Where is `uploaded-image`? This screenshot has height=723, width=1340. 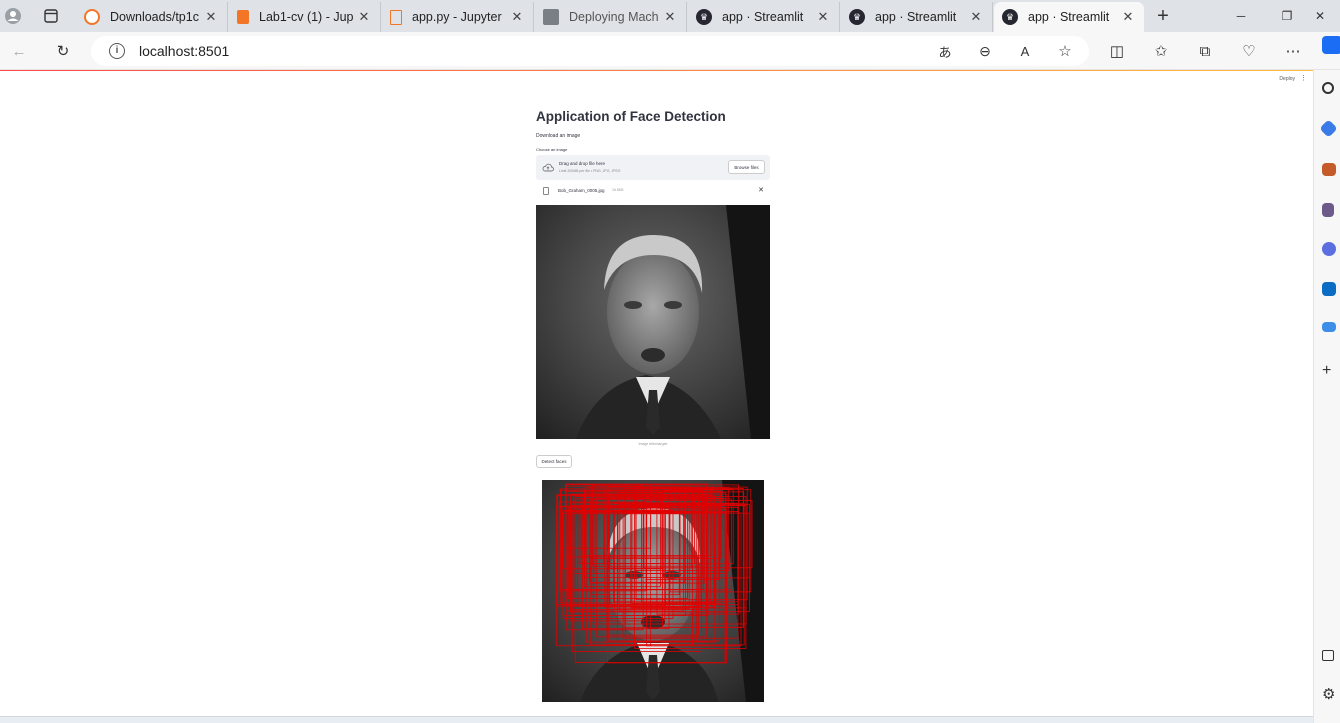
uploaded-image is located at coordinates (653, 322).